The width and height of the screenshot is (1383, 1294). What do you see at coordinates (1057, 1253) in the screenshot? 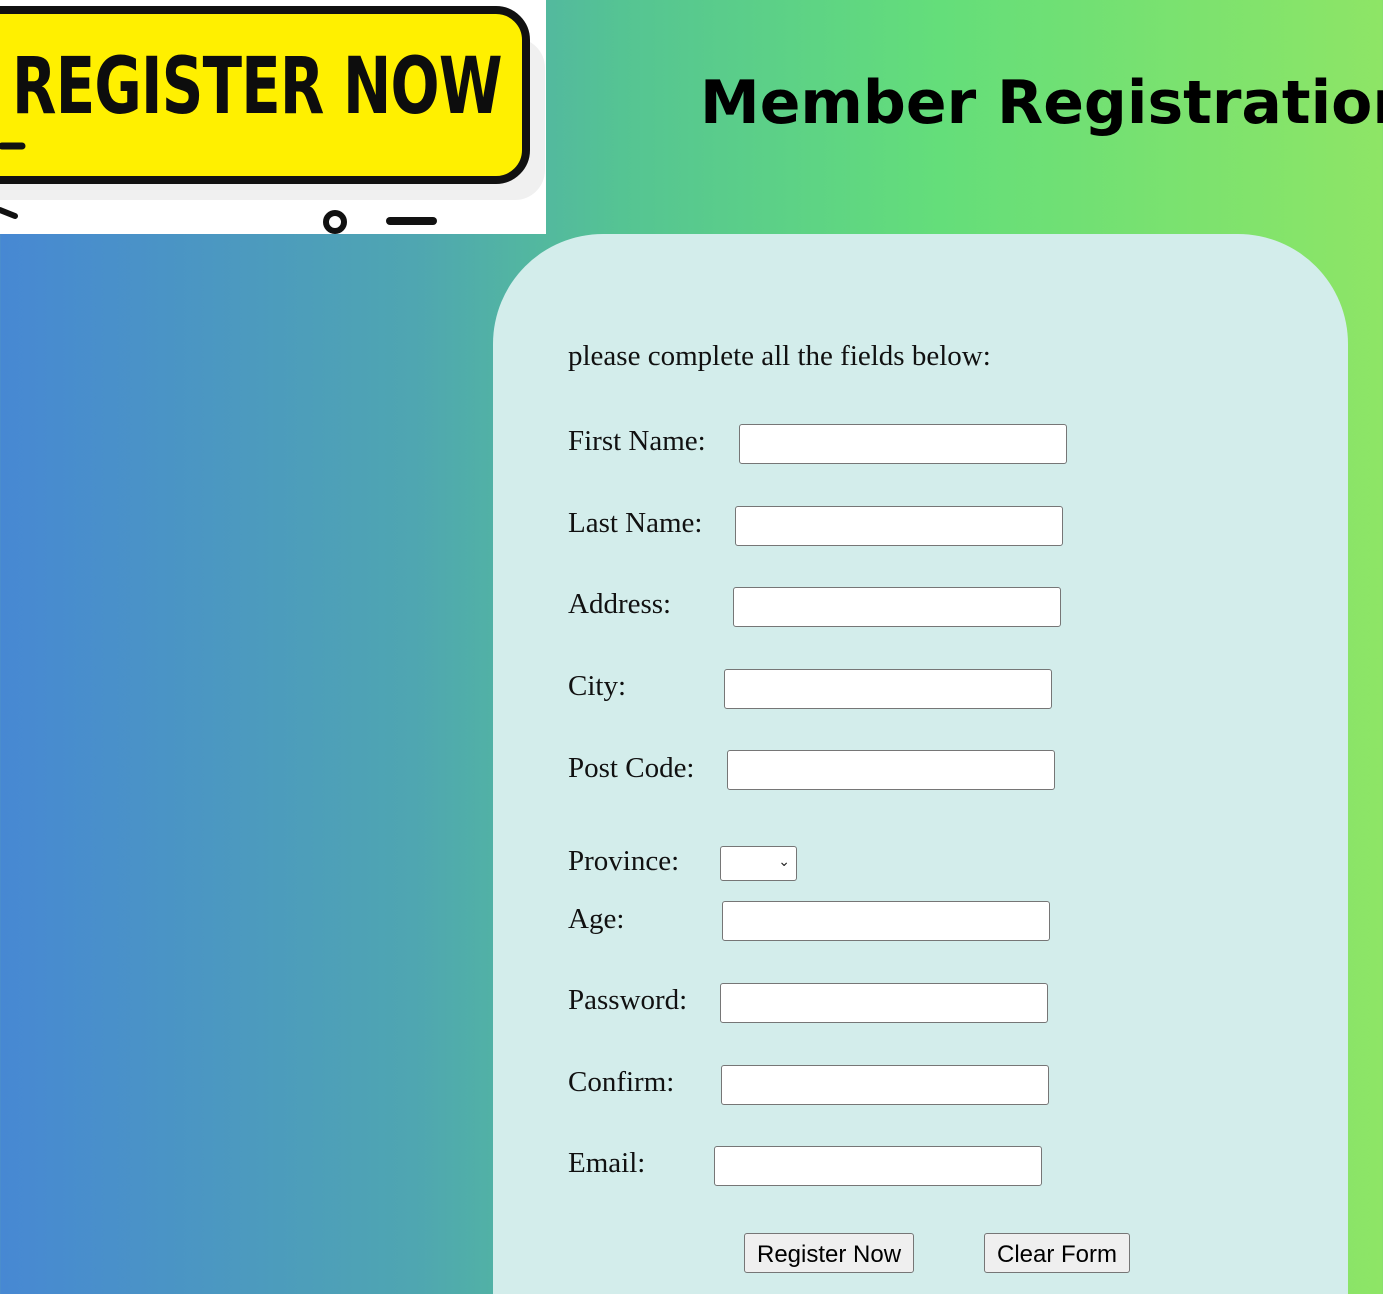
I see `clear-form-button: Clear Form` at bounding box center [1057, 1253].